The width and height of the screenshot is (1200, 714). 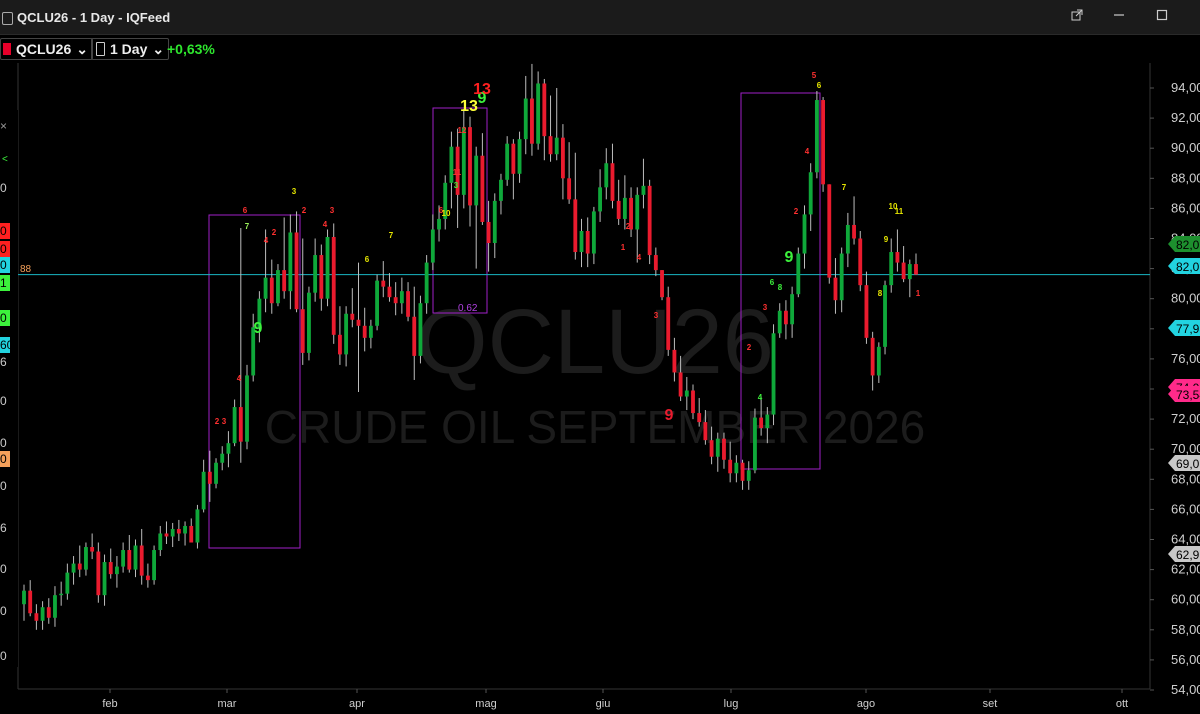 What do you see at coordinates (100, 49) in the screenshot?
I see `candle-icon` at bounding box center [100, 49].